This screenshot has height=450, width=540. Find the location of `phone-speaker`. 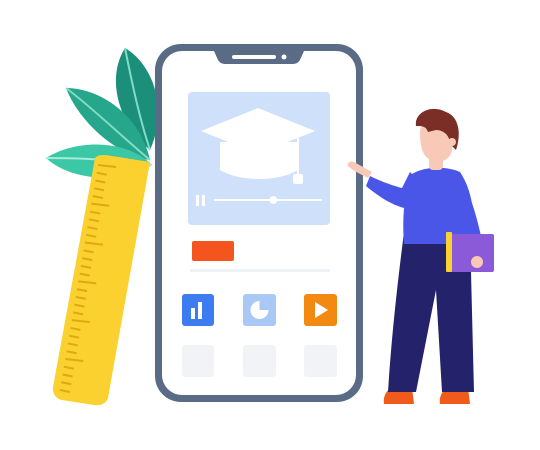

phone-speaker is located at coordinates (254, 57).